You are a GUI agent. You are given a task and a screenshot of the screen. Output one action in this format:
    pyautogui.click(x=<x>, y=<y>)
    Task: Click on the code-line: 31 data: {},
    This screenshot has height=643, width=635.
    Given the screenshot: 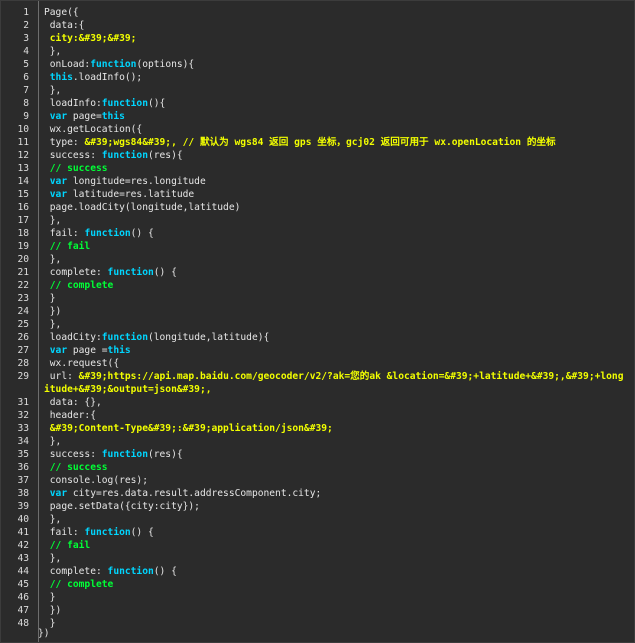 What is the action you would take?
    pyautogui.click(x=317, y=402)
    